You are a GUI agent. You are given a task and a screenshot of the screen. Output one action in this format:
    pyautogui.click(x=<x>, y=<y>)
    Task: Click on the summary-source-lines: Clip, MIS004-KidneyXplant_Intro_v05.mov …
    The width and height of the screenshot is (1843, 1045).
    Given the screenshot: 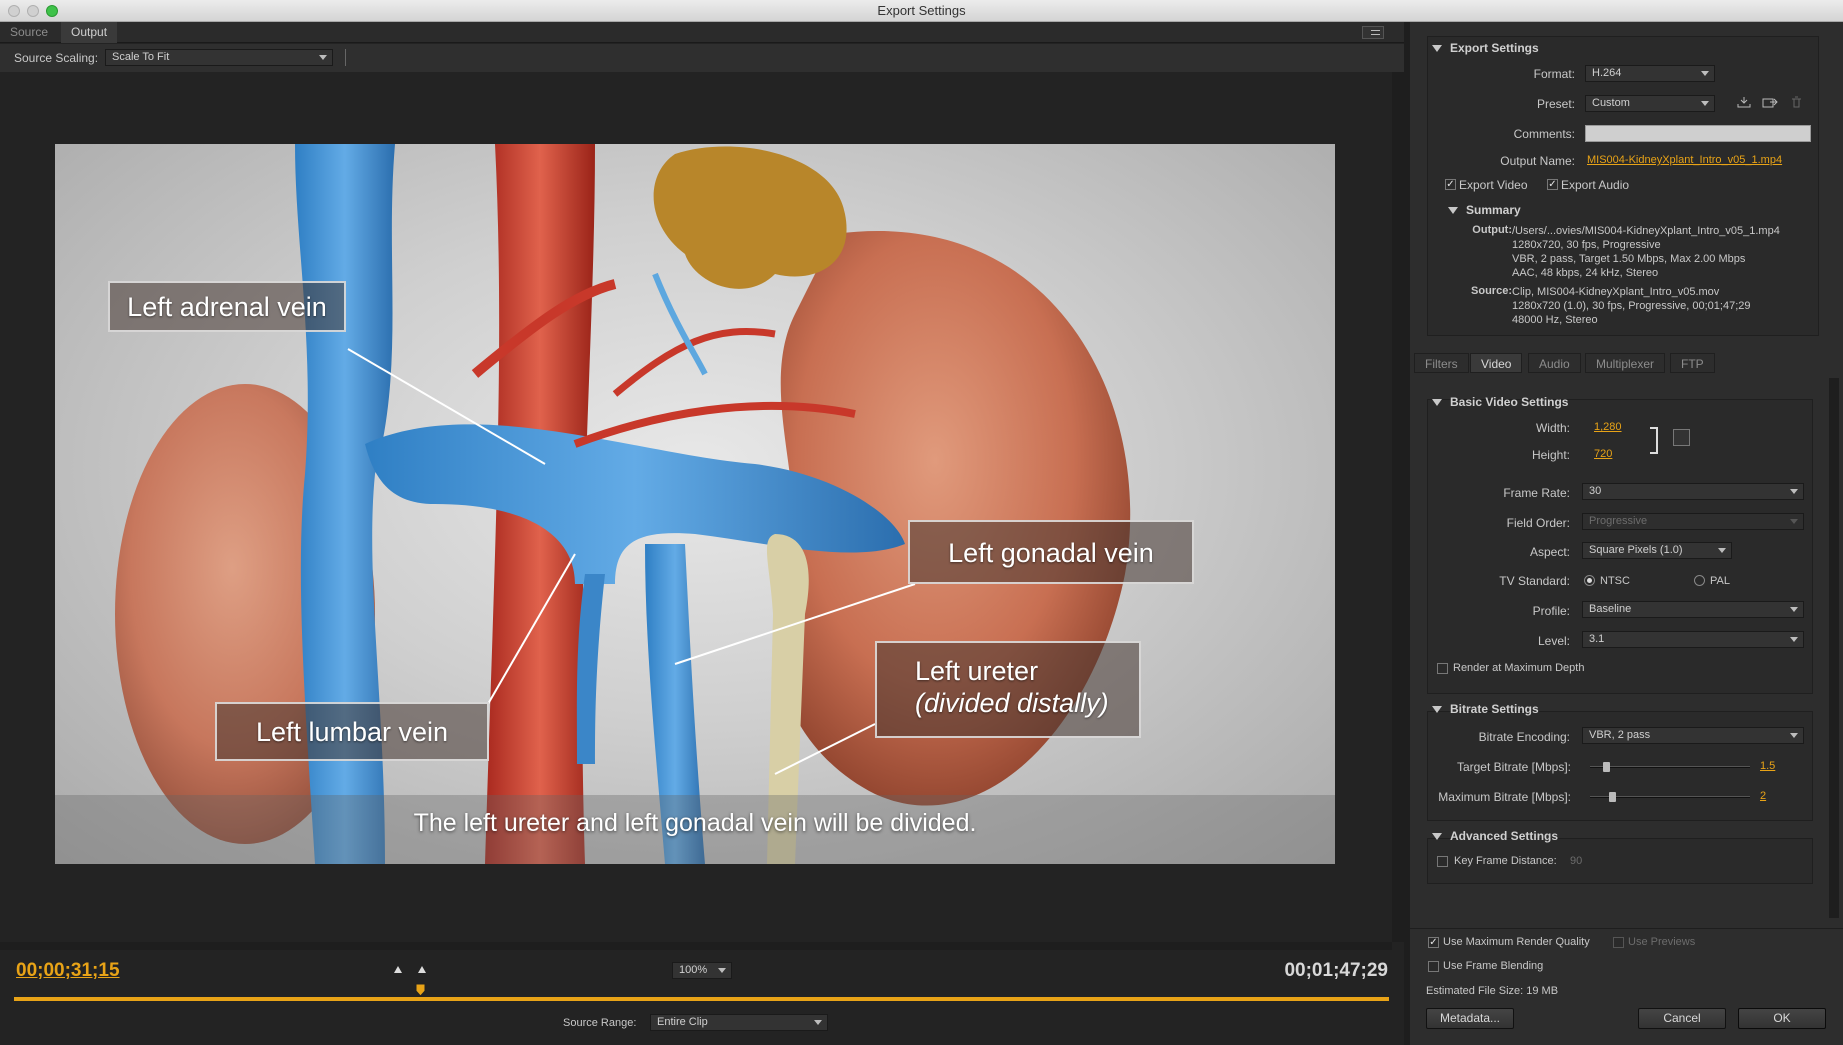 What is the action you would take?
    pyautogui.click(x=1631, y=306)
    